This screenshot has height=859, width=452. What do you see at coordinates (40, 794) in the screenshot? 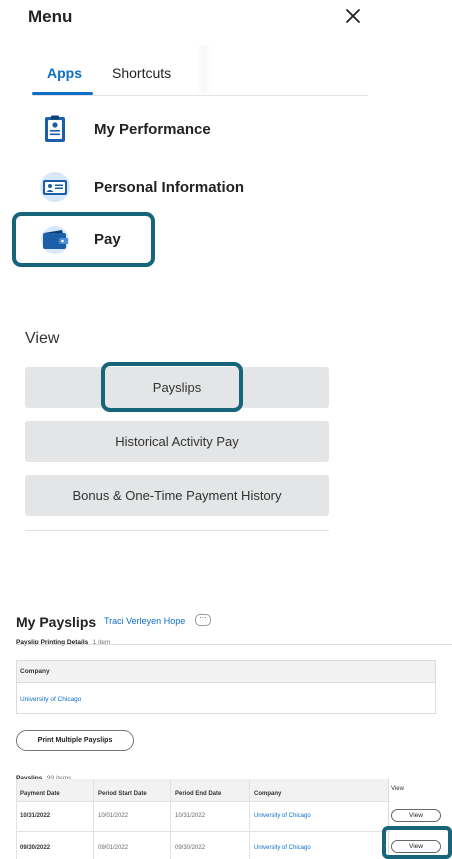
I see `column-header-payment-date: Payment Date` at bounding box center [40, 794].